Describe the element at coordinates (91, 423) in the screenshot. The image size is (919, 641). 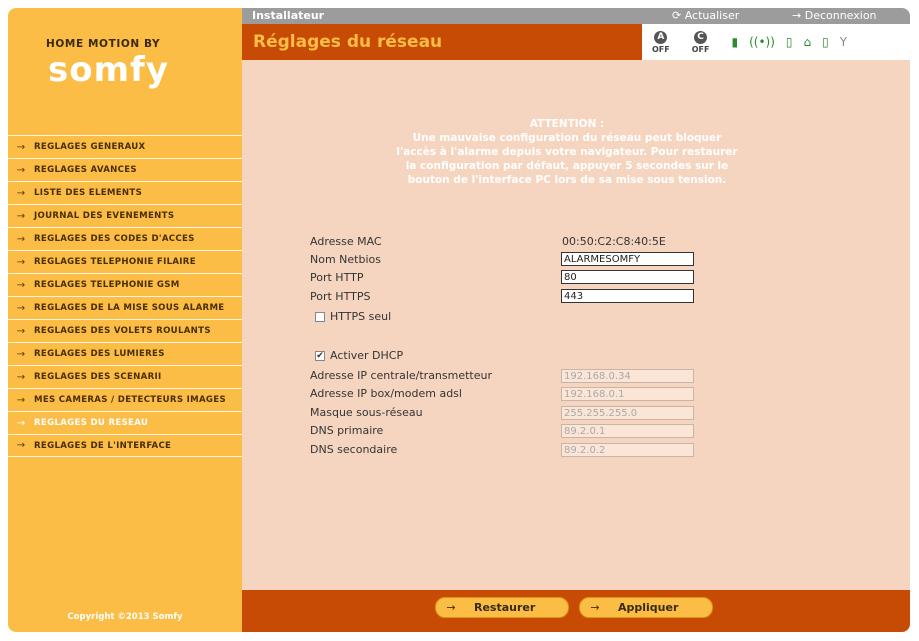
I see `sidebar-item-label: REGLAGES DU RESEAU` at that location.